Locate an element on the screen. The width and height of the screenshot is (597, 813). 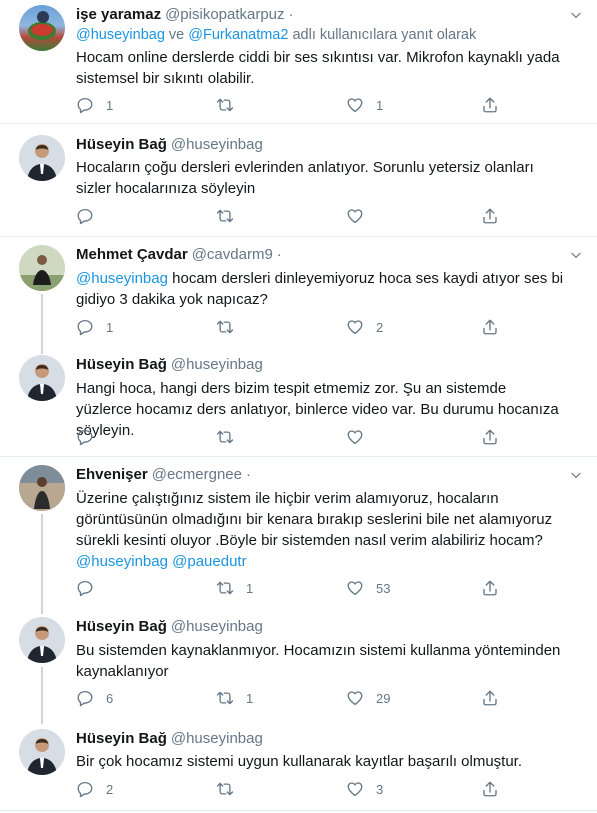
reply-button: 2 is located at coordinates (94, 789).